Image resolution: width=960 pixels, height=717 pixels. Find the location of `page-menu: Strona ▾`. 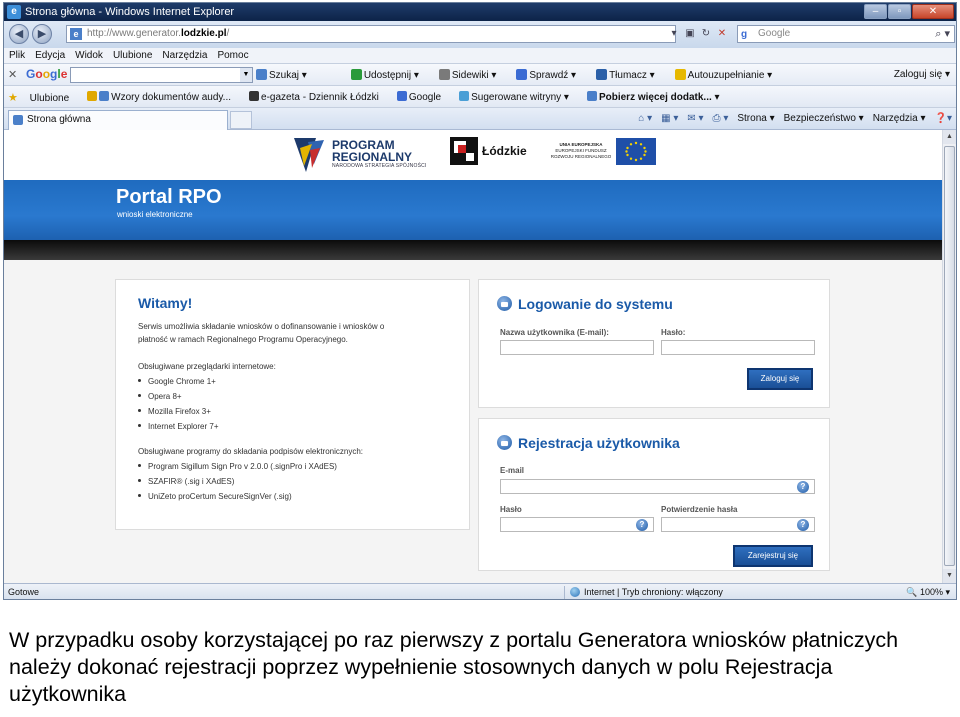

page-menu: Strona ▾ is located at coordinates (755, 118).